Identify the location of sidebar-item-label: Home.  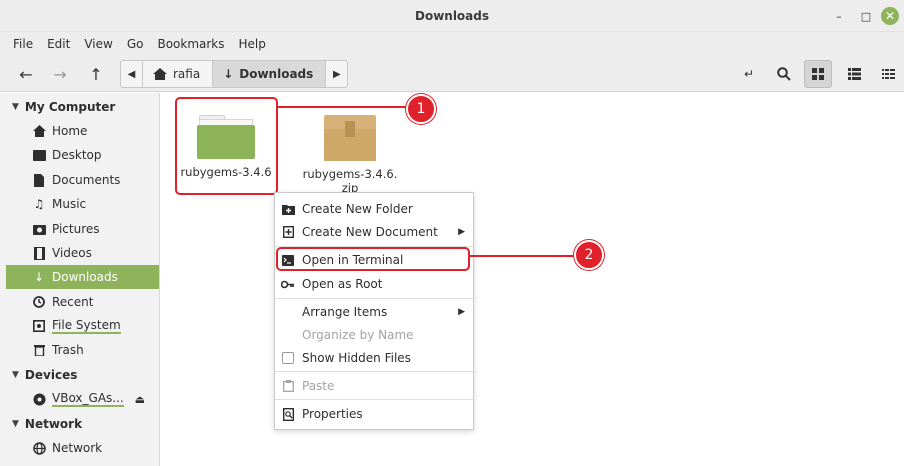
(70, 131).